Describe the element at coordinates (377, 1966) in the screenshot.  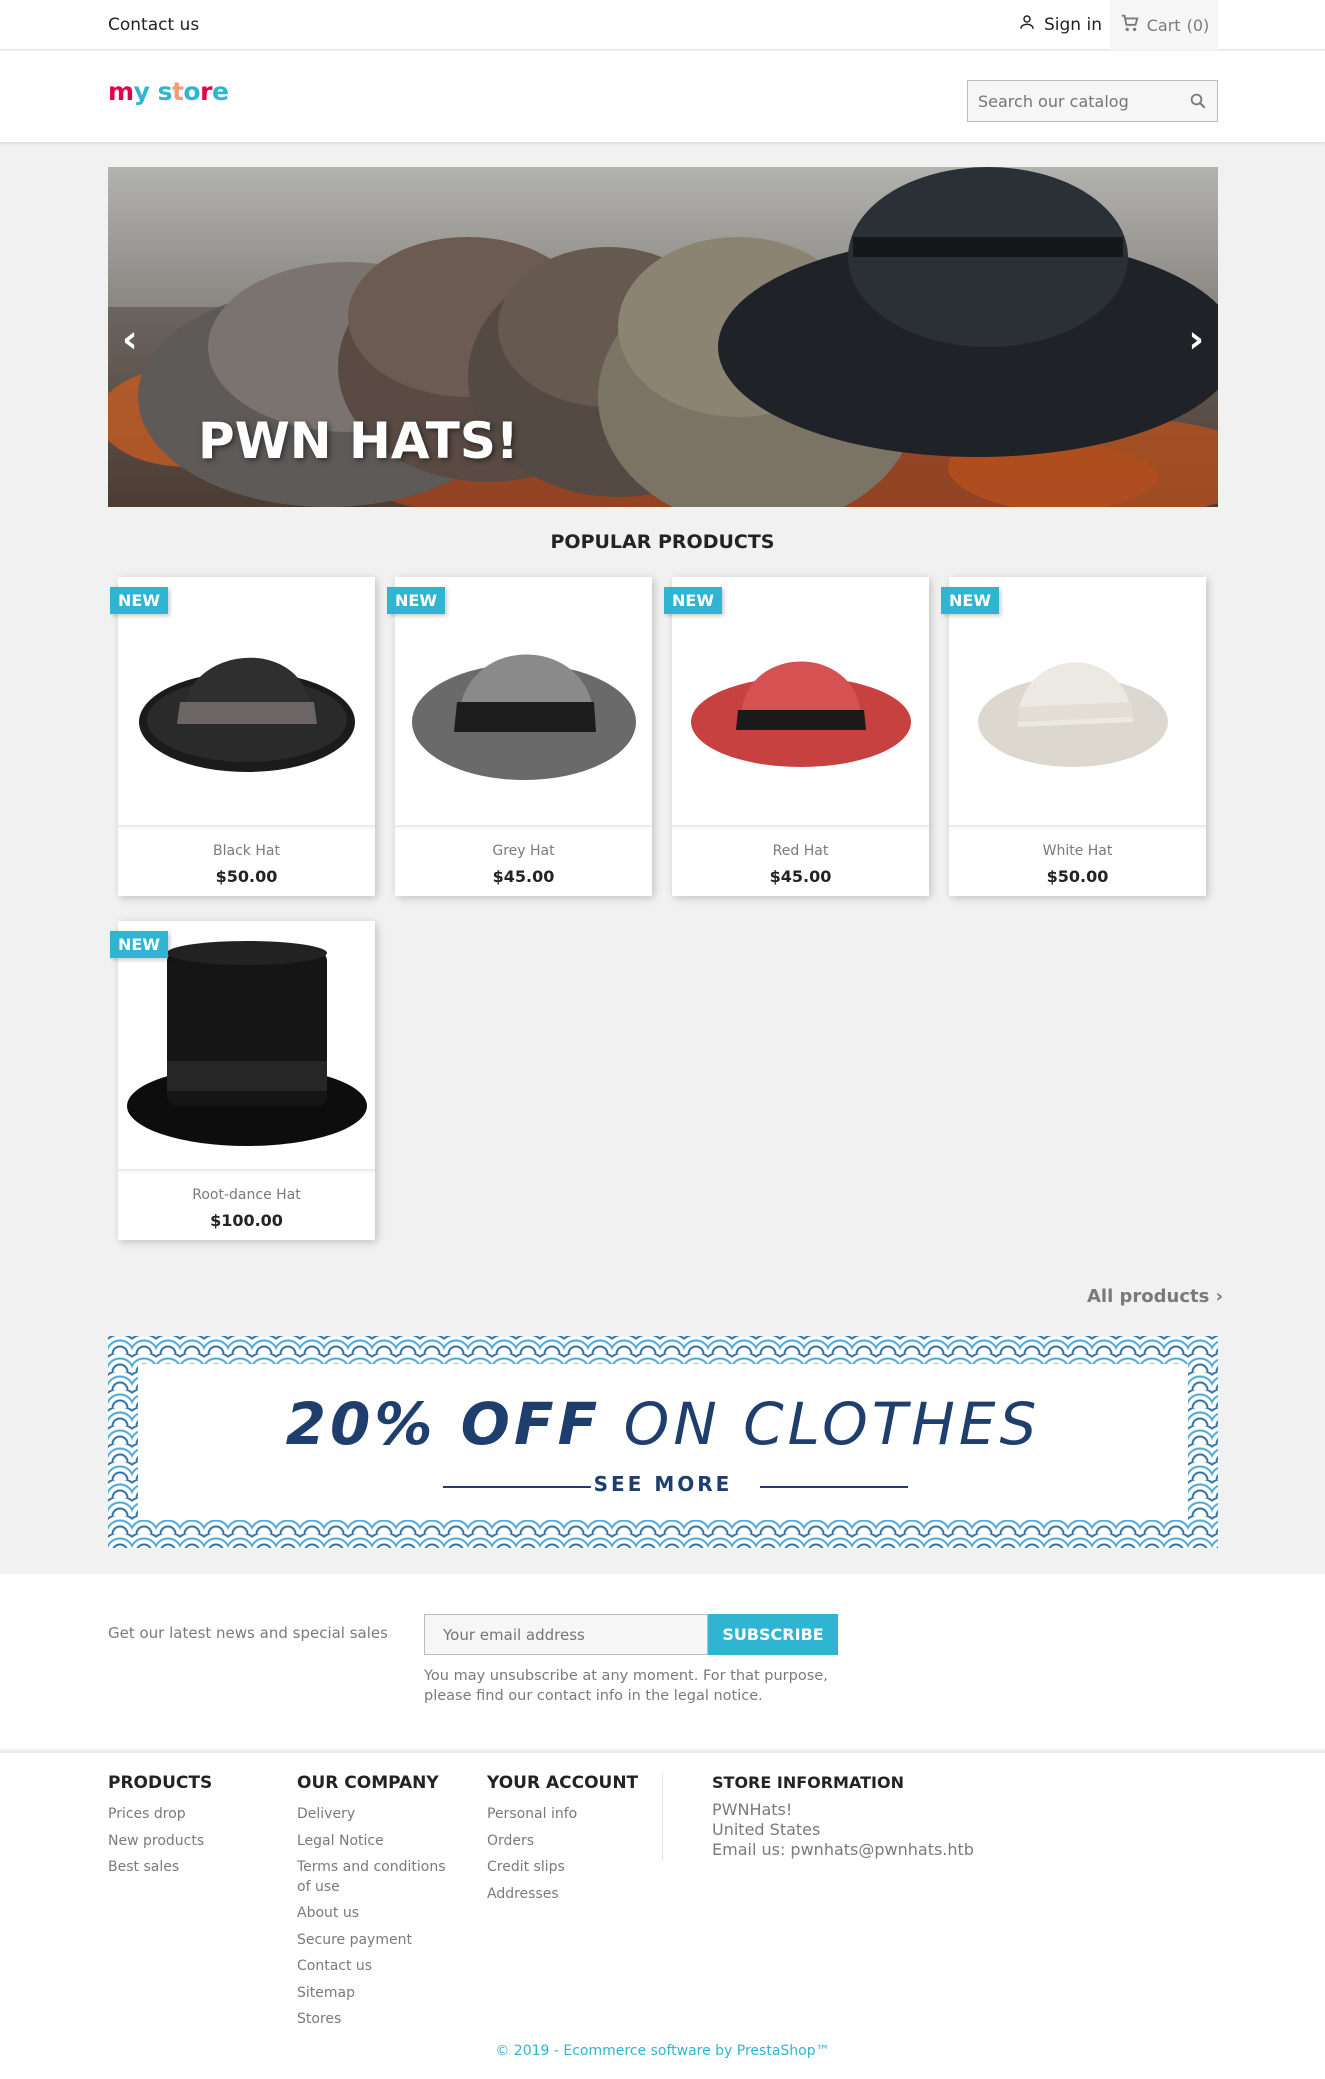
I see `footer-link: Contact us` at that location.